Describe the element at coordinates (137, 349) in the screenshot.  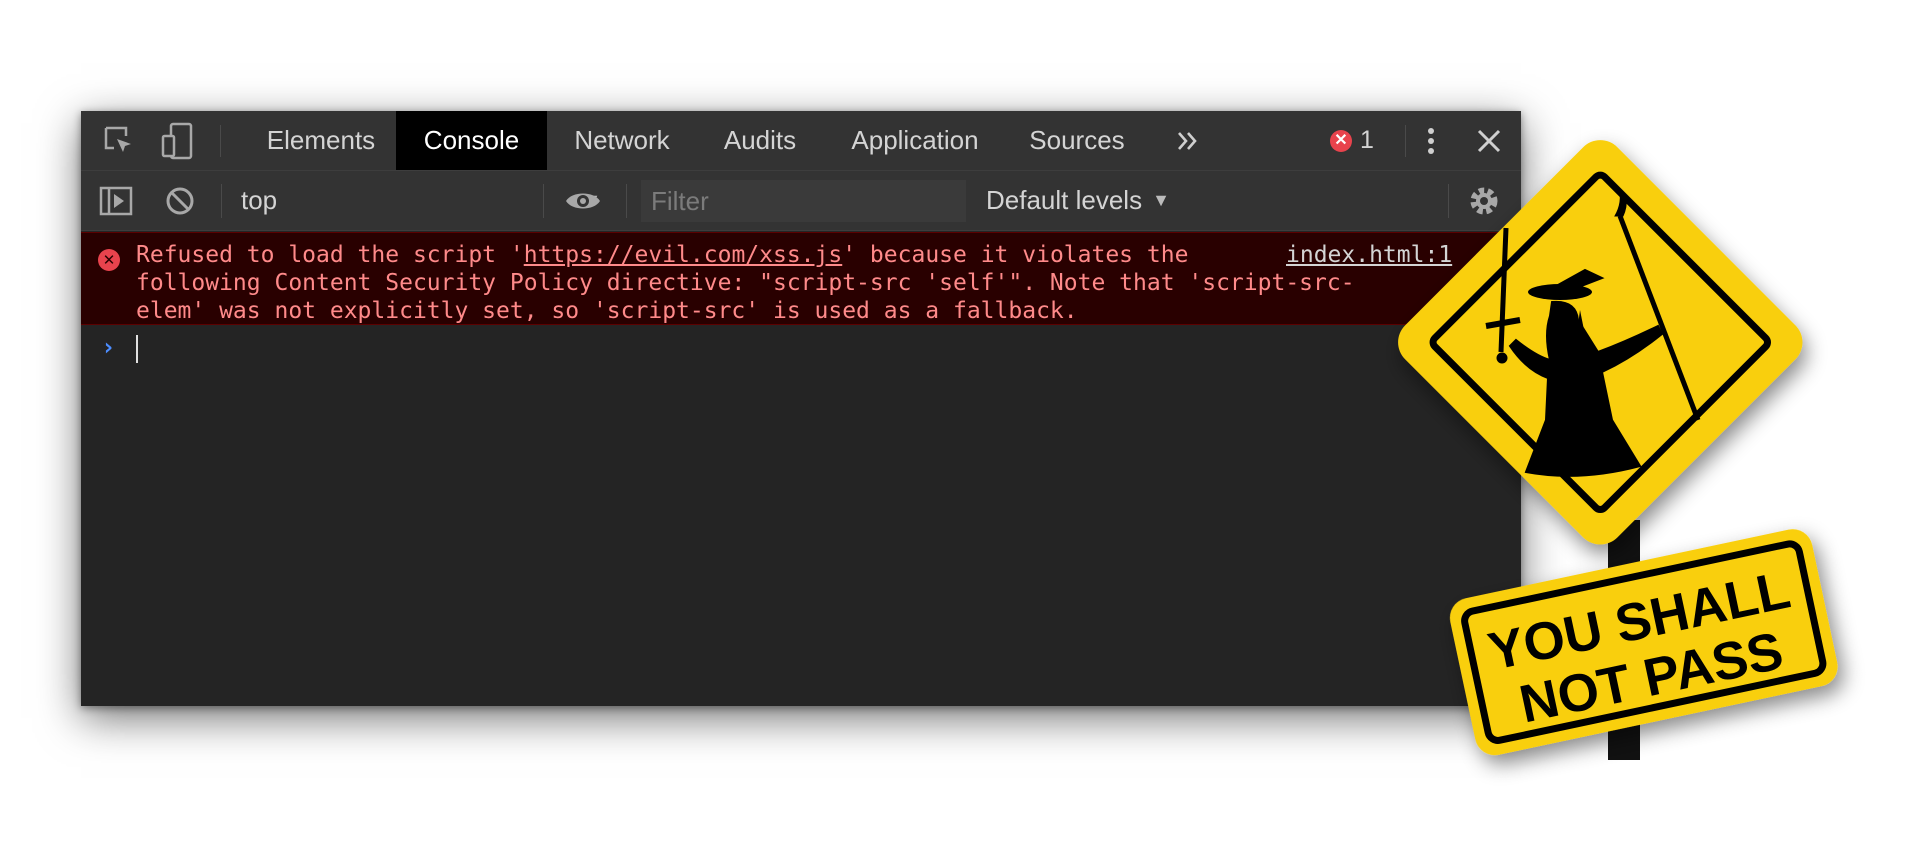
I see `console-input-caret` at that location.